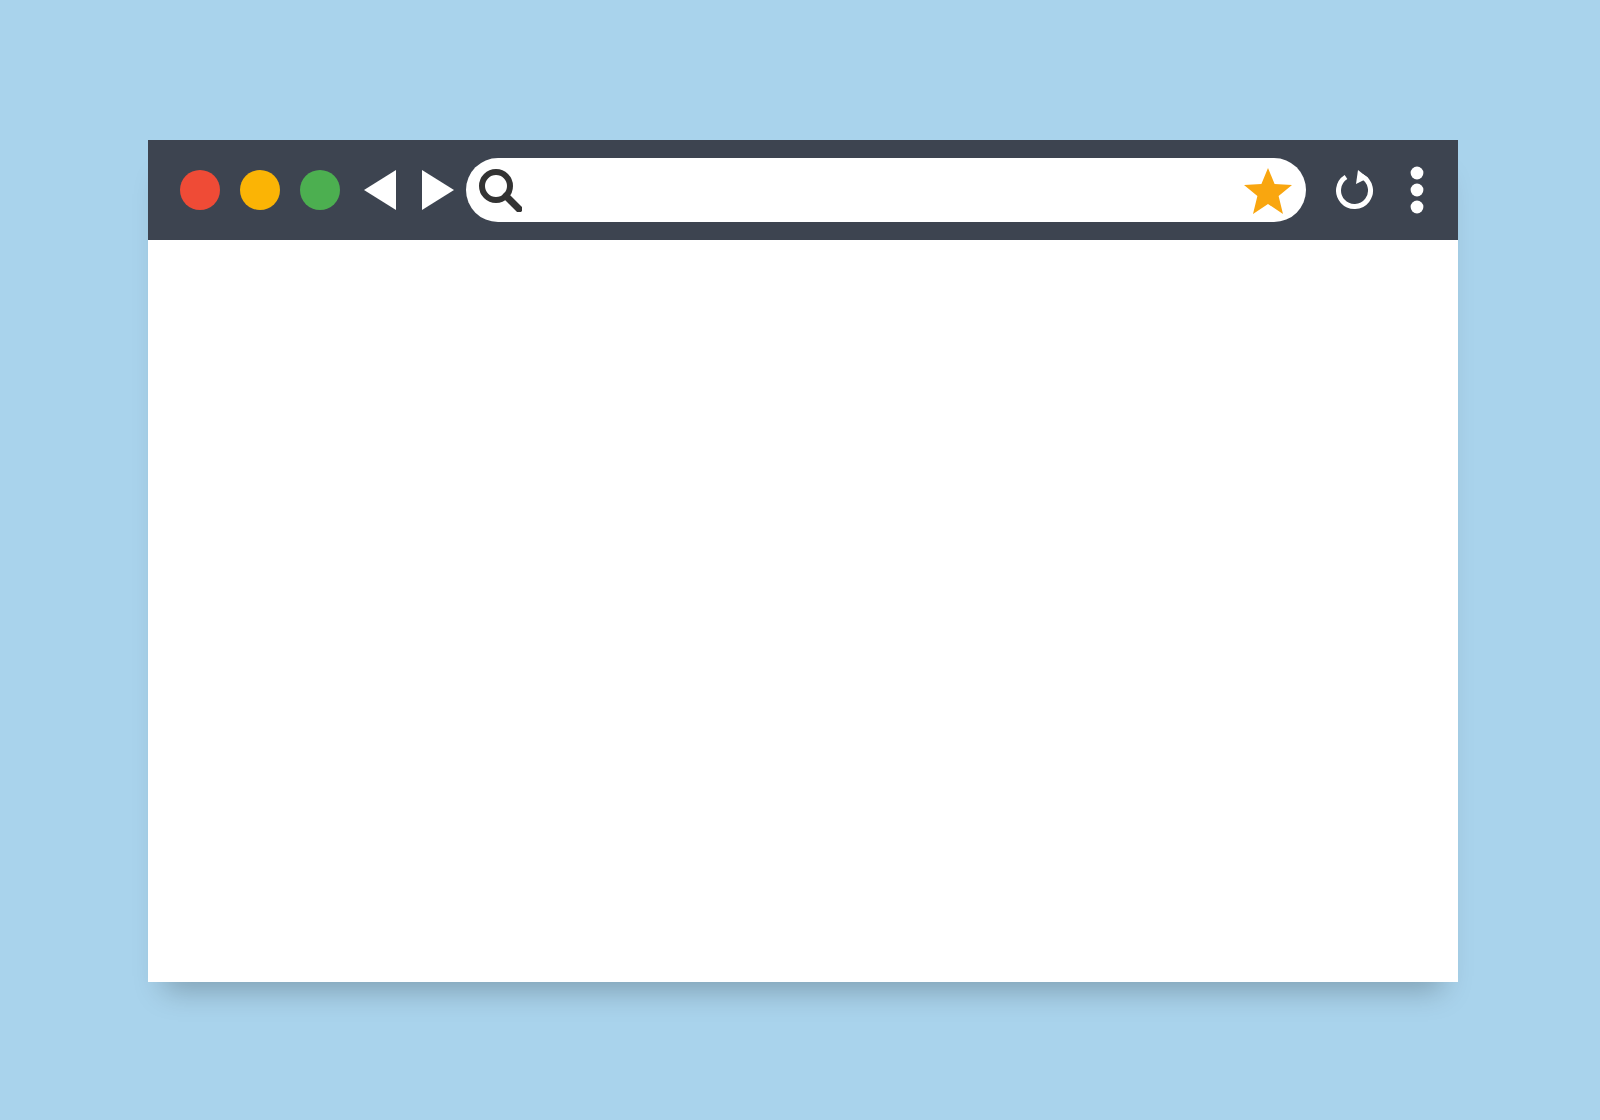 This screenshot has height=1120, width=1600. What do you see at coordinates (1417, 190) in the screenshot?
I see `menu-icon` at bounding box center [1417, 190].